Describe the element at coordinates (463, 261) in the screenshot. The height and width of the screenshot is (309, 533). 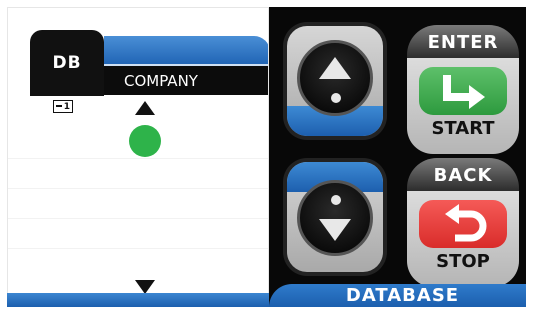
I see `stop-label: STOP` at that location.